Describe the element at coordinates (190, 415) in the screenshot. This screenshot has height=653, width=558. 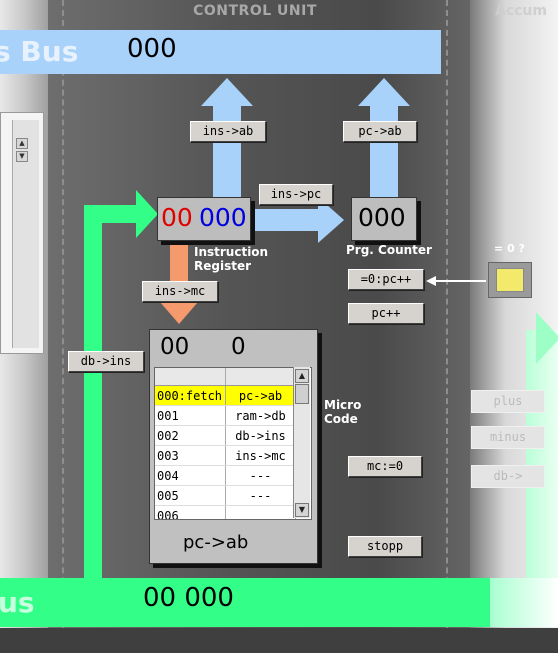
I see `micro-code-address: 001` at that location.